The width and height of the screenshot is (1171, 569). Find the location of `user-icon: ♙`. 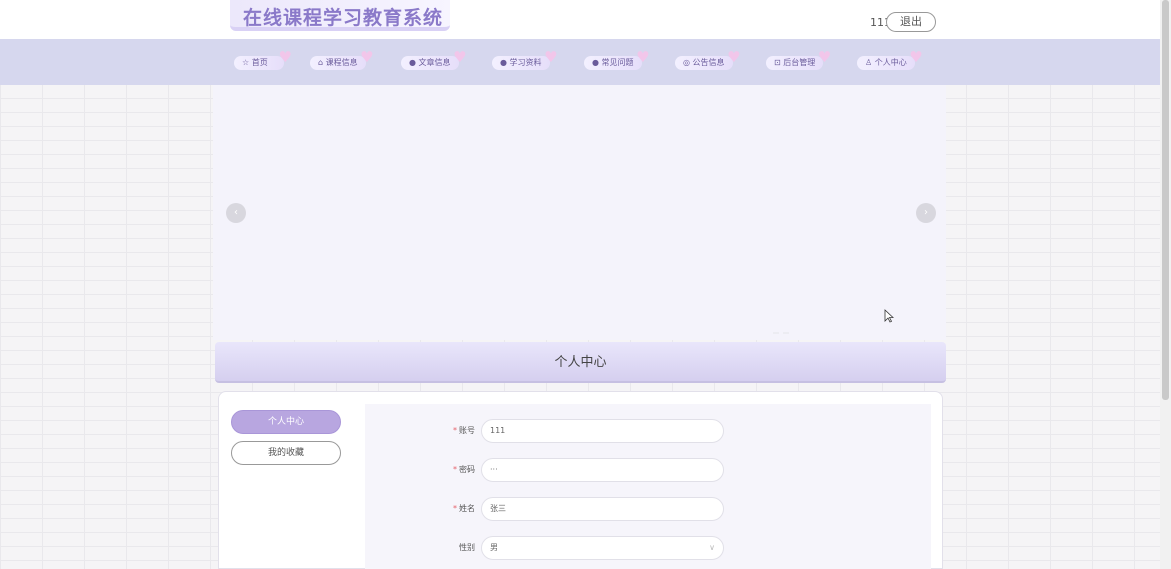

user-icon: ♙ is located at coordinates (869, 62).